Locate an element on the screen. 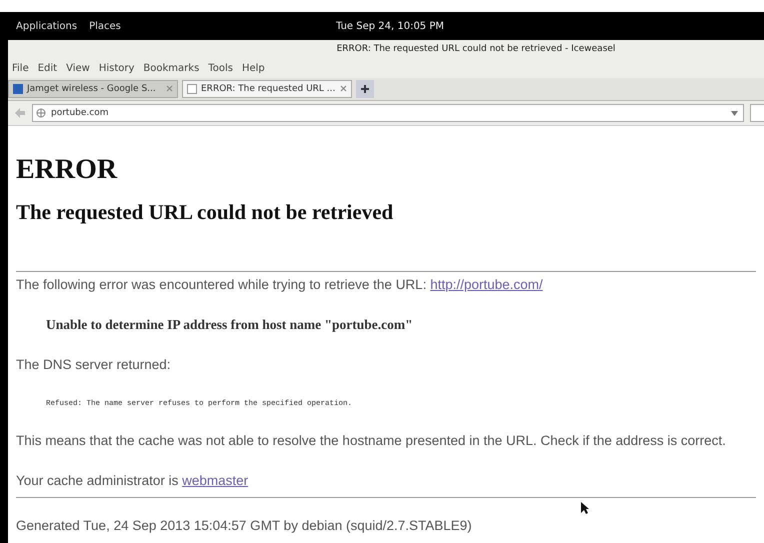 Image resolution: width=764 pixels, height=543 pixels. menu-item: File is located at coordinates (20, 68).